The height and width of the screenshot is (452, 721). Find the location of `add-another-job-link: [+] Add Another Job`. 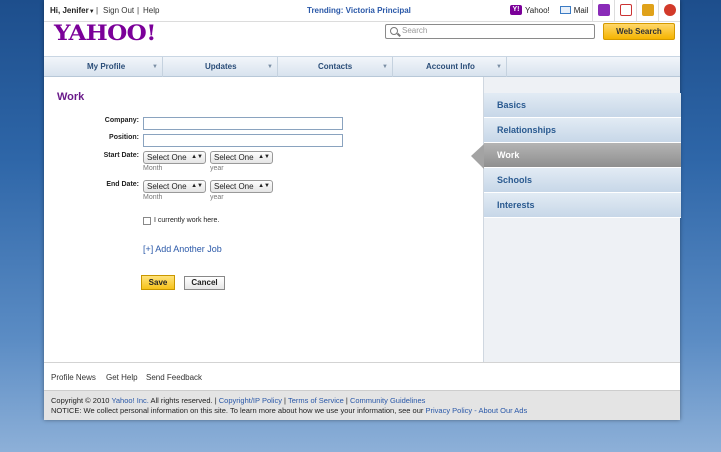

add-another-job-link: [+] Add Another Job is located at coordinates (182, 249).